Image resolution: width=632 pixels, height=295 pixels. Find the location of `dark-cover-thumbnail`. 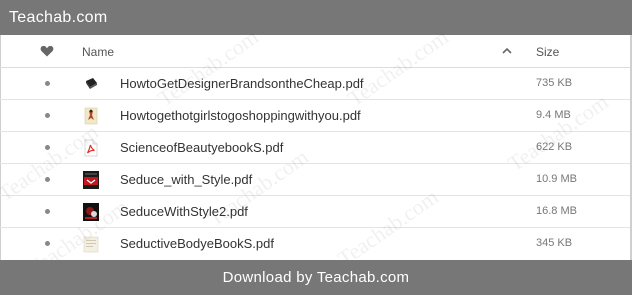

dark-cover-thumbnail is located at coordinates (91, 212).